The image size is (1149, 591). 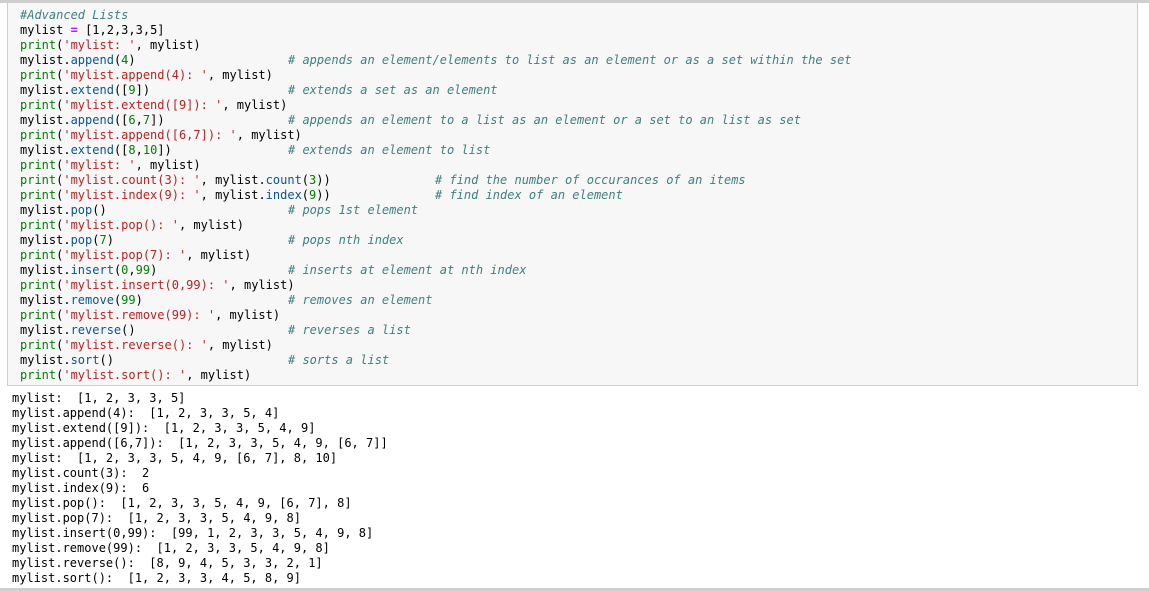 I want to click on method: pop, so click(x=81, y=210).